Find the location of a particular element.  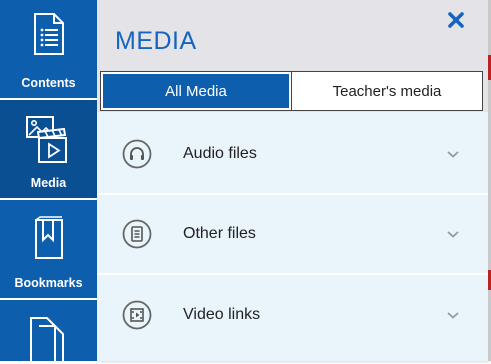

list-item-label: Video links is located at coordinates (222, 314).